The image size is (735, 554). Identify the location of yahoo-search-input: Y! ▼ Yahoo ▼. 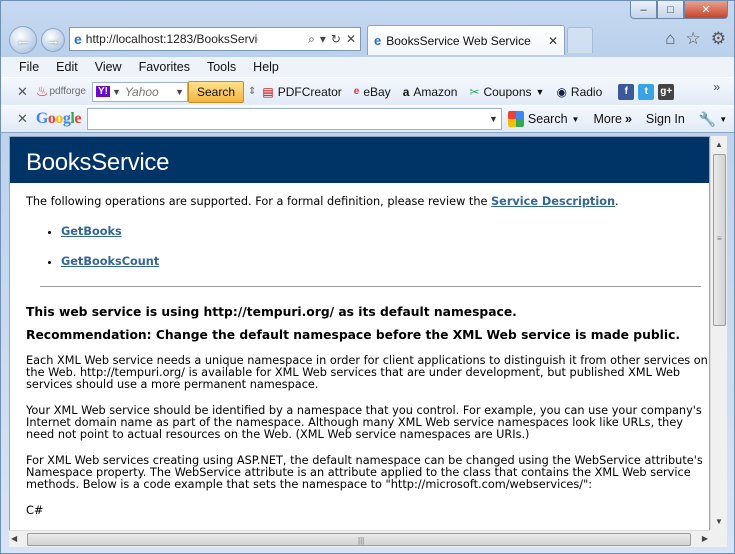
(139, 91).